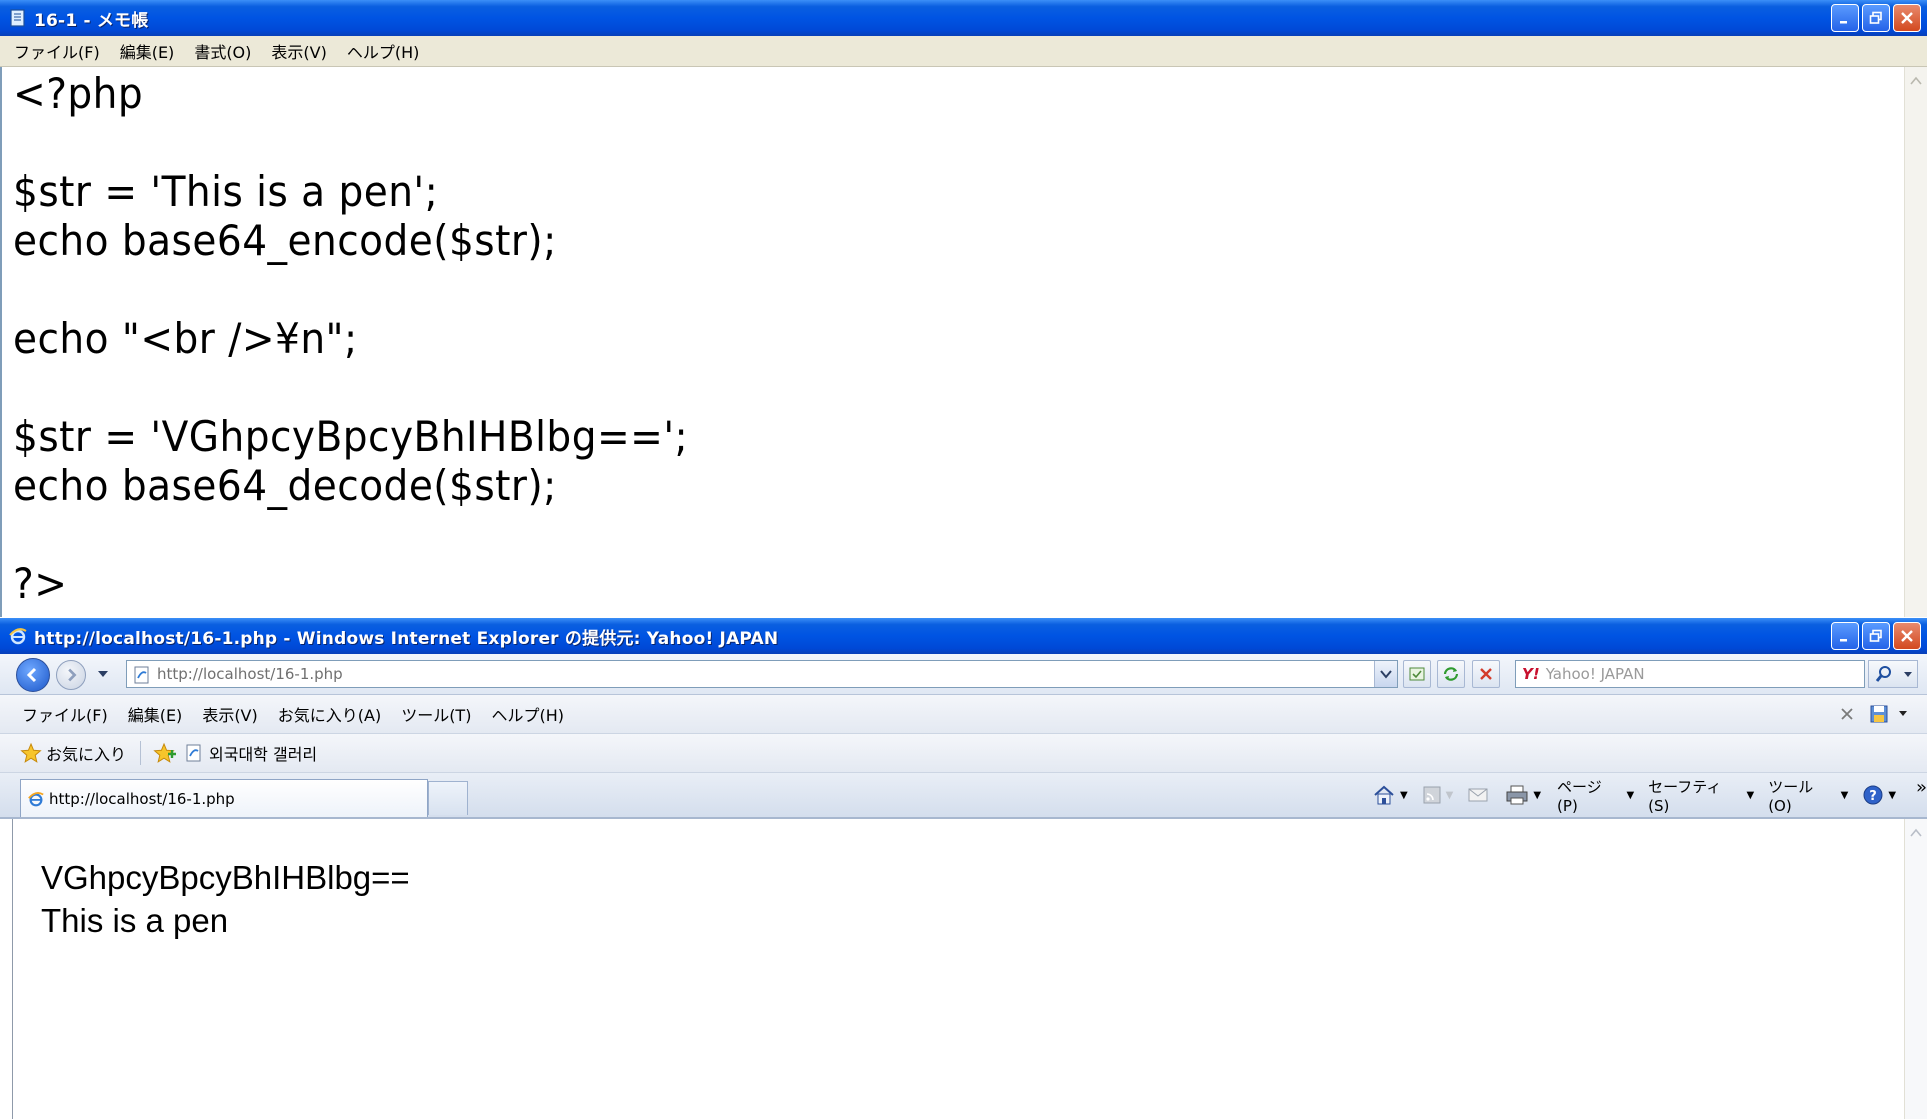  Describe the element at coordinates (1915, 342) in the screenshot. I see `notepad-scrollbar` at that location.